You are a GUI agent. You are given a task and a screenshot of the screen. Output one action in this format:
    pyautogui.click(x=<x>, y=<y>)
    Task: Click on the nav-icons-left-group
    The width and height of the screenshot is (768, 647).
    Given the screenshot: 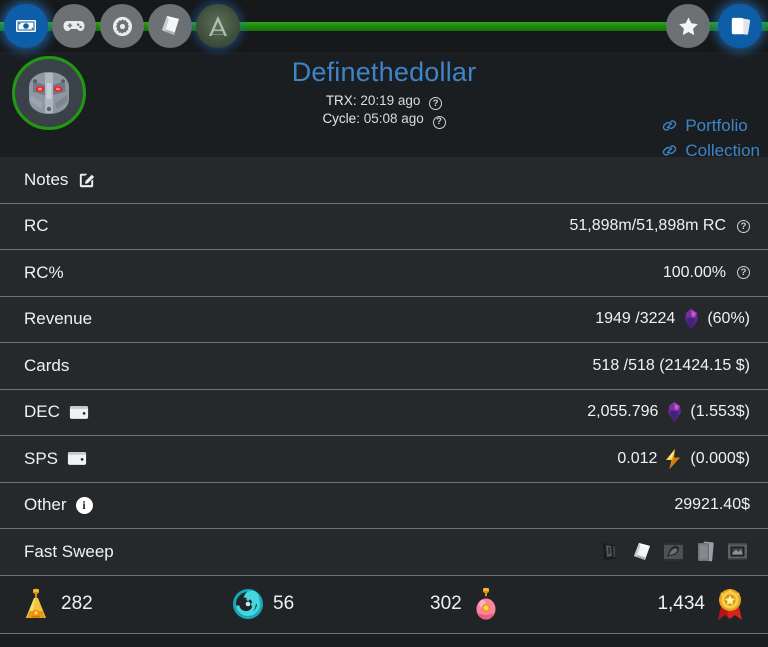 What is the action you would take?
    pyautogui.click(x=122, y=26)
    